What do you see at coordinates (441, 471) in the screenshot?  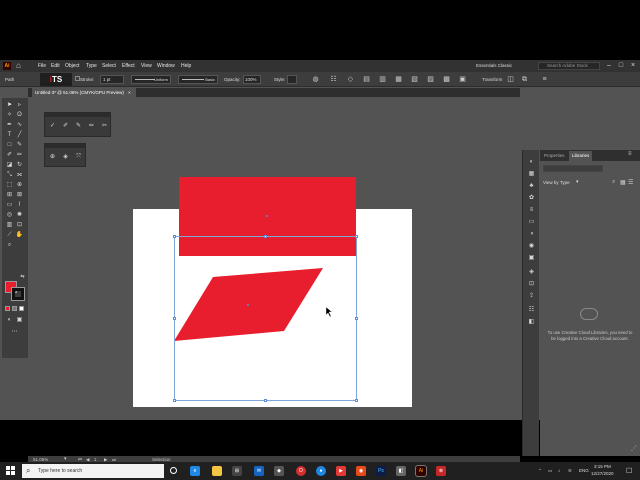 I see `app-icon-4: ⊗` at bounding box center [441, 471].